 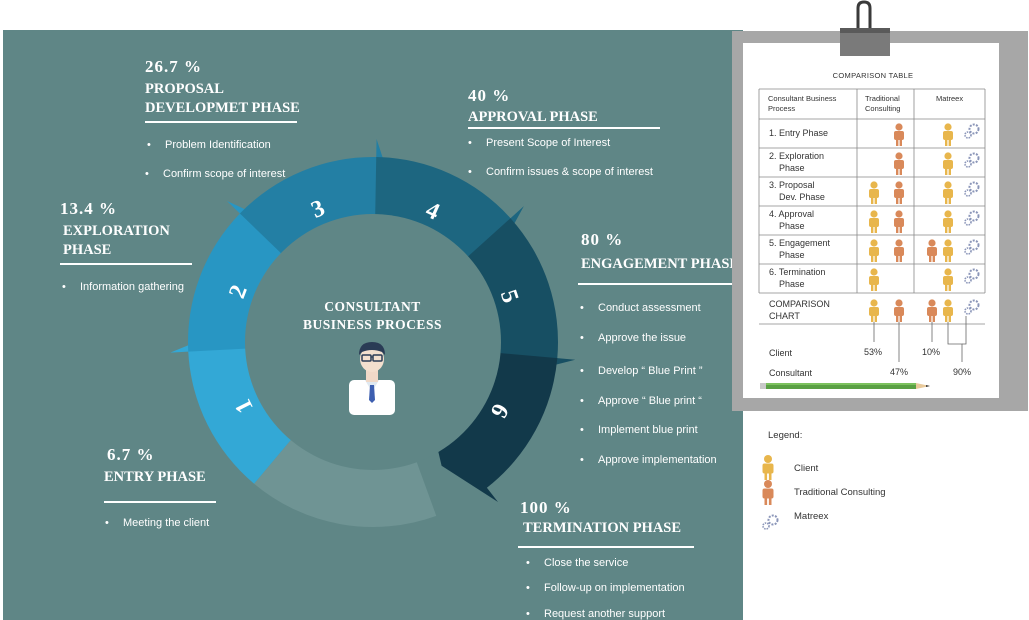 What do you see at coordinates (184, 89) in the screenshot?
I see `proposal-title-line1: PROPOSAL` at bounding box center [184, 89].